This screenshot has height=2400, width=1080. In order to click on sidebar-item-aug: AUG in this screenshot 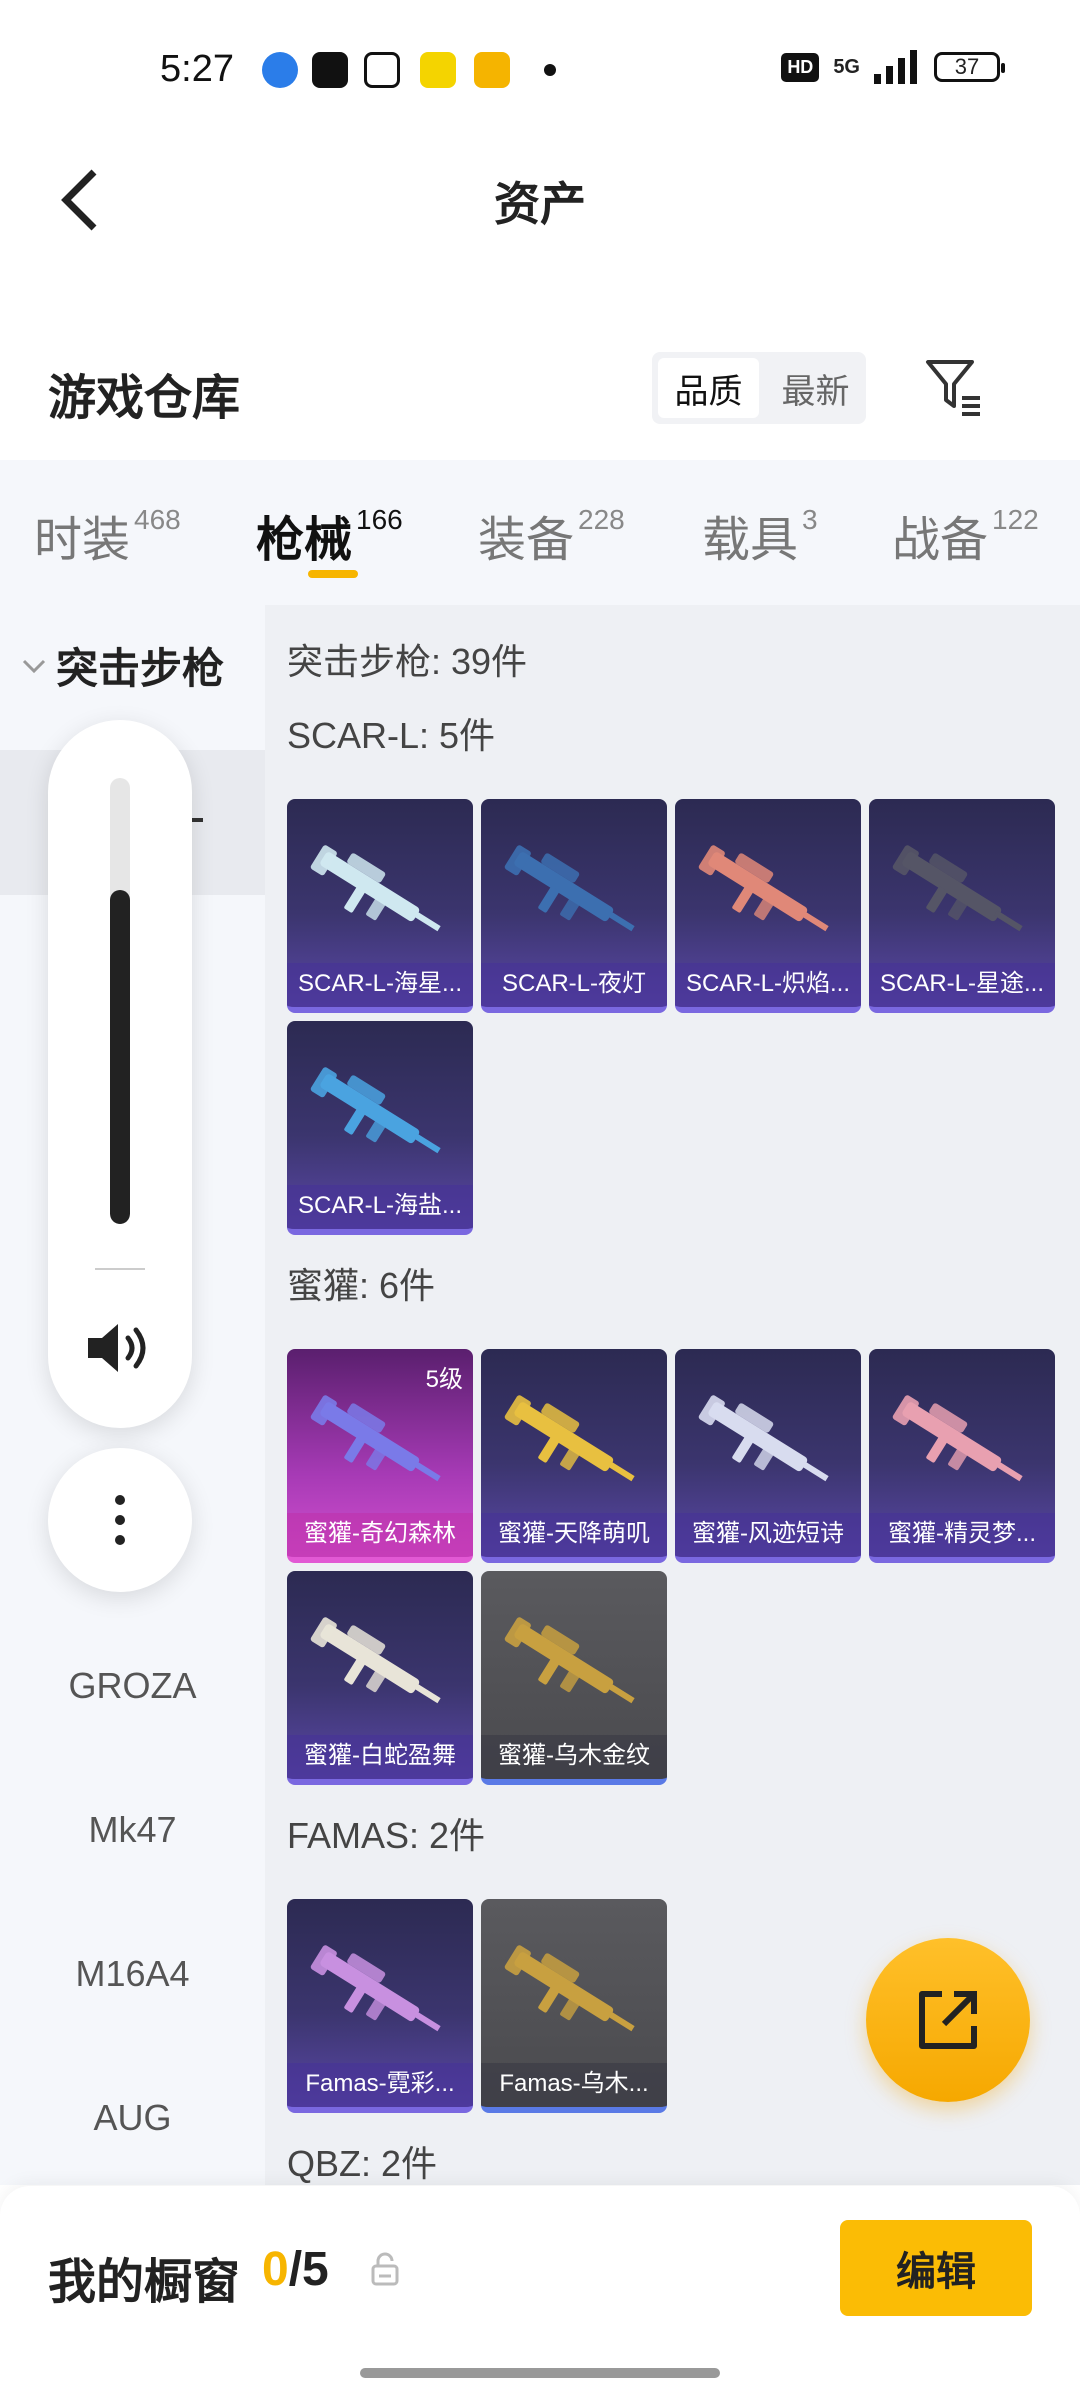, I will do `click(132, 2118)`.